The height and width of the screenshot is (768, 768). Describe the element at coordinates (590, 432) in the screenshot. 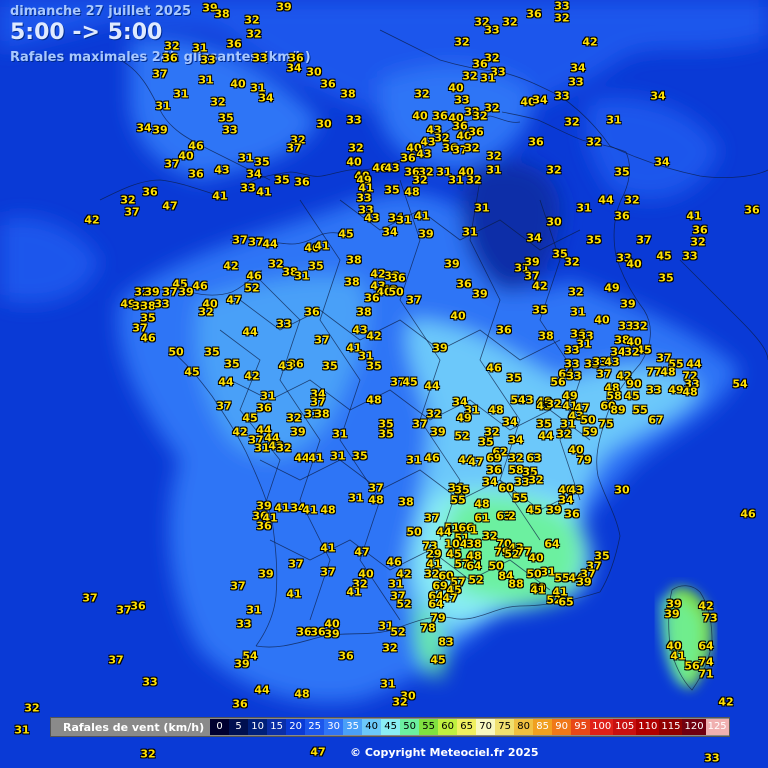

I see `station-gust-value: 59` at that location.